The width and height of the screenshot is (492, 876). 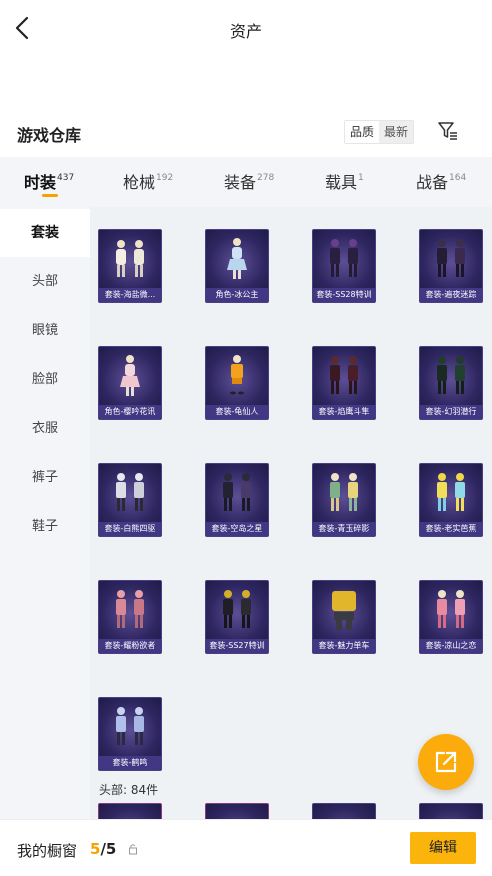 What do you see at coordinates (237, 529) in the screenshot?
I see `item-name: 套装-空岛之星` at bounding box center [237, 529].